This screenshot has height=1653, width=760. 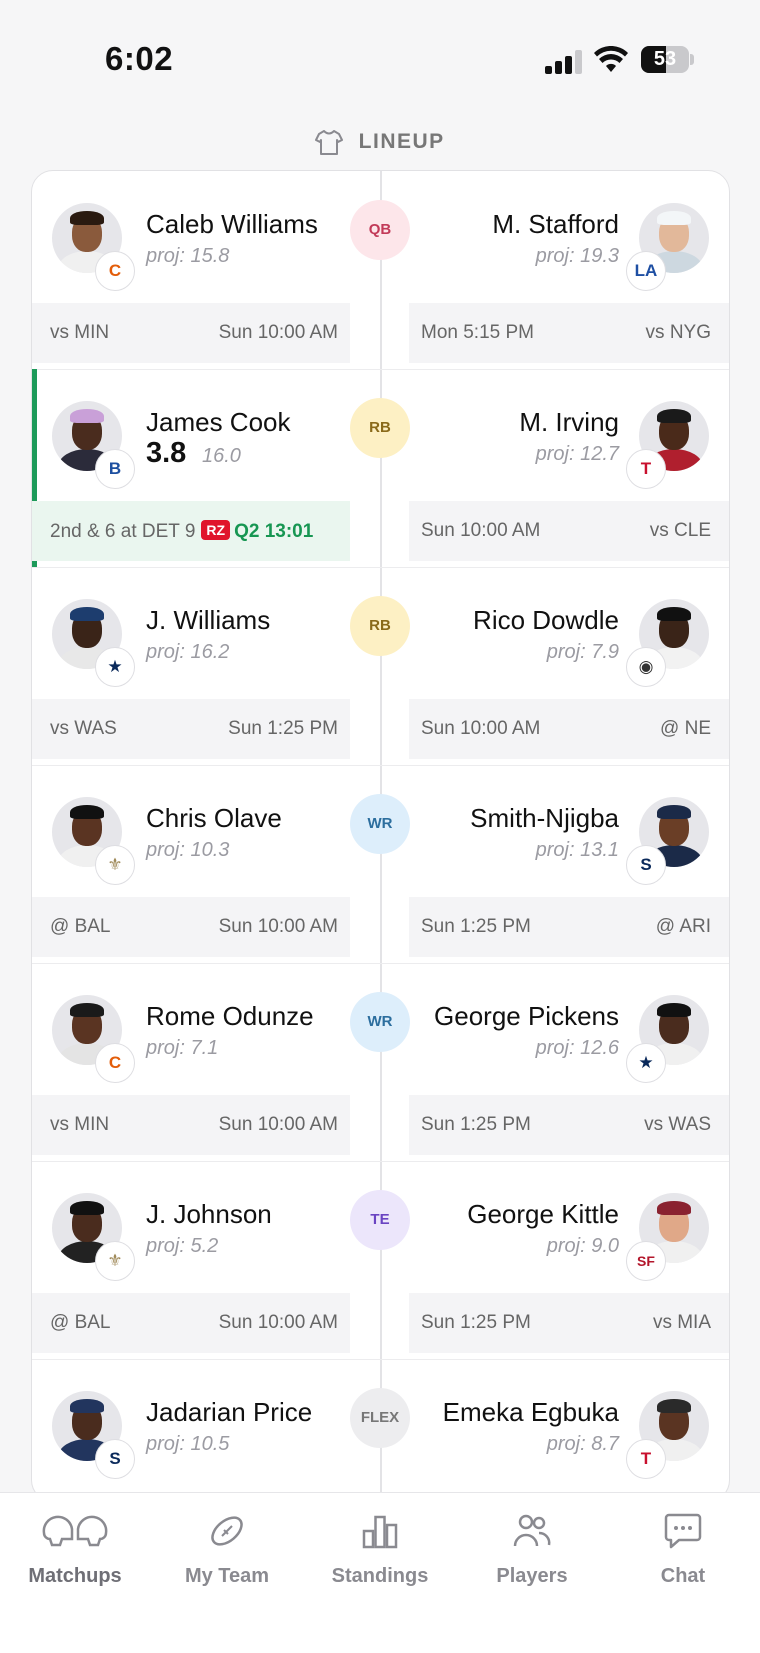 I want to click on down-and-distance: 2nd & 6 at DET 9, so click(x=123, y=531).